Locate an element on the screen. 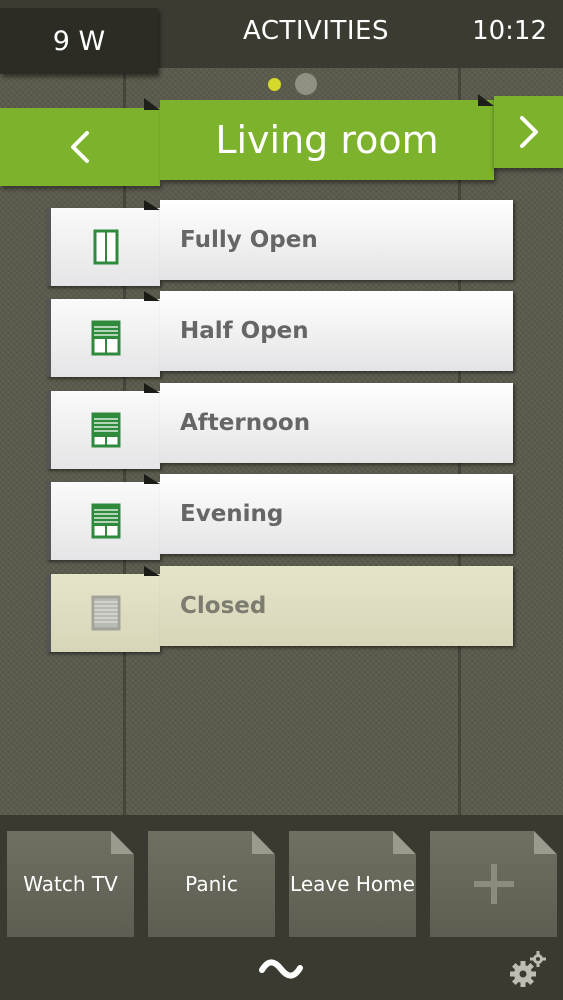  page-dot is located at coordinates (306, 84).